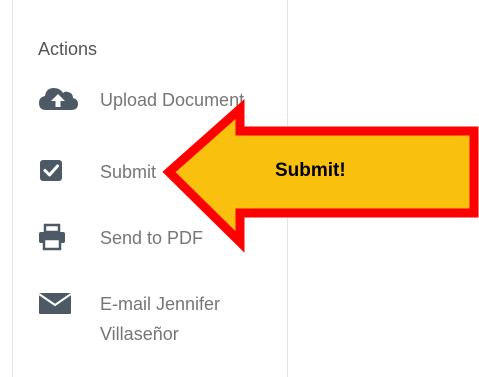 This screenshot has height=377, width=479. I want to click on send-to-pdf-label: Send to PDF, so click(152, 238).